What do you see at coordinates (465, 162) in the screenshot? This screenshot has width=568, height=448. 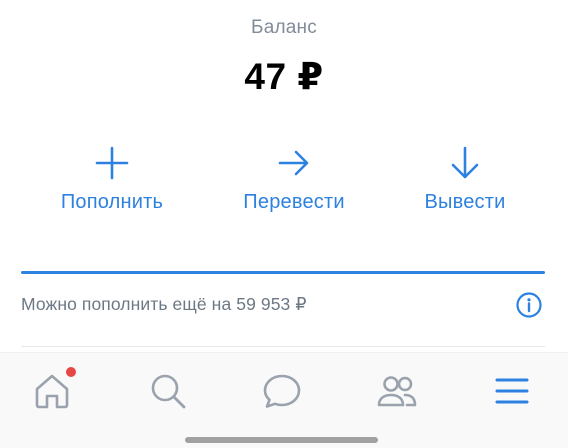 I see `arrow-down-icon` at bounding box center [465, 162].